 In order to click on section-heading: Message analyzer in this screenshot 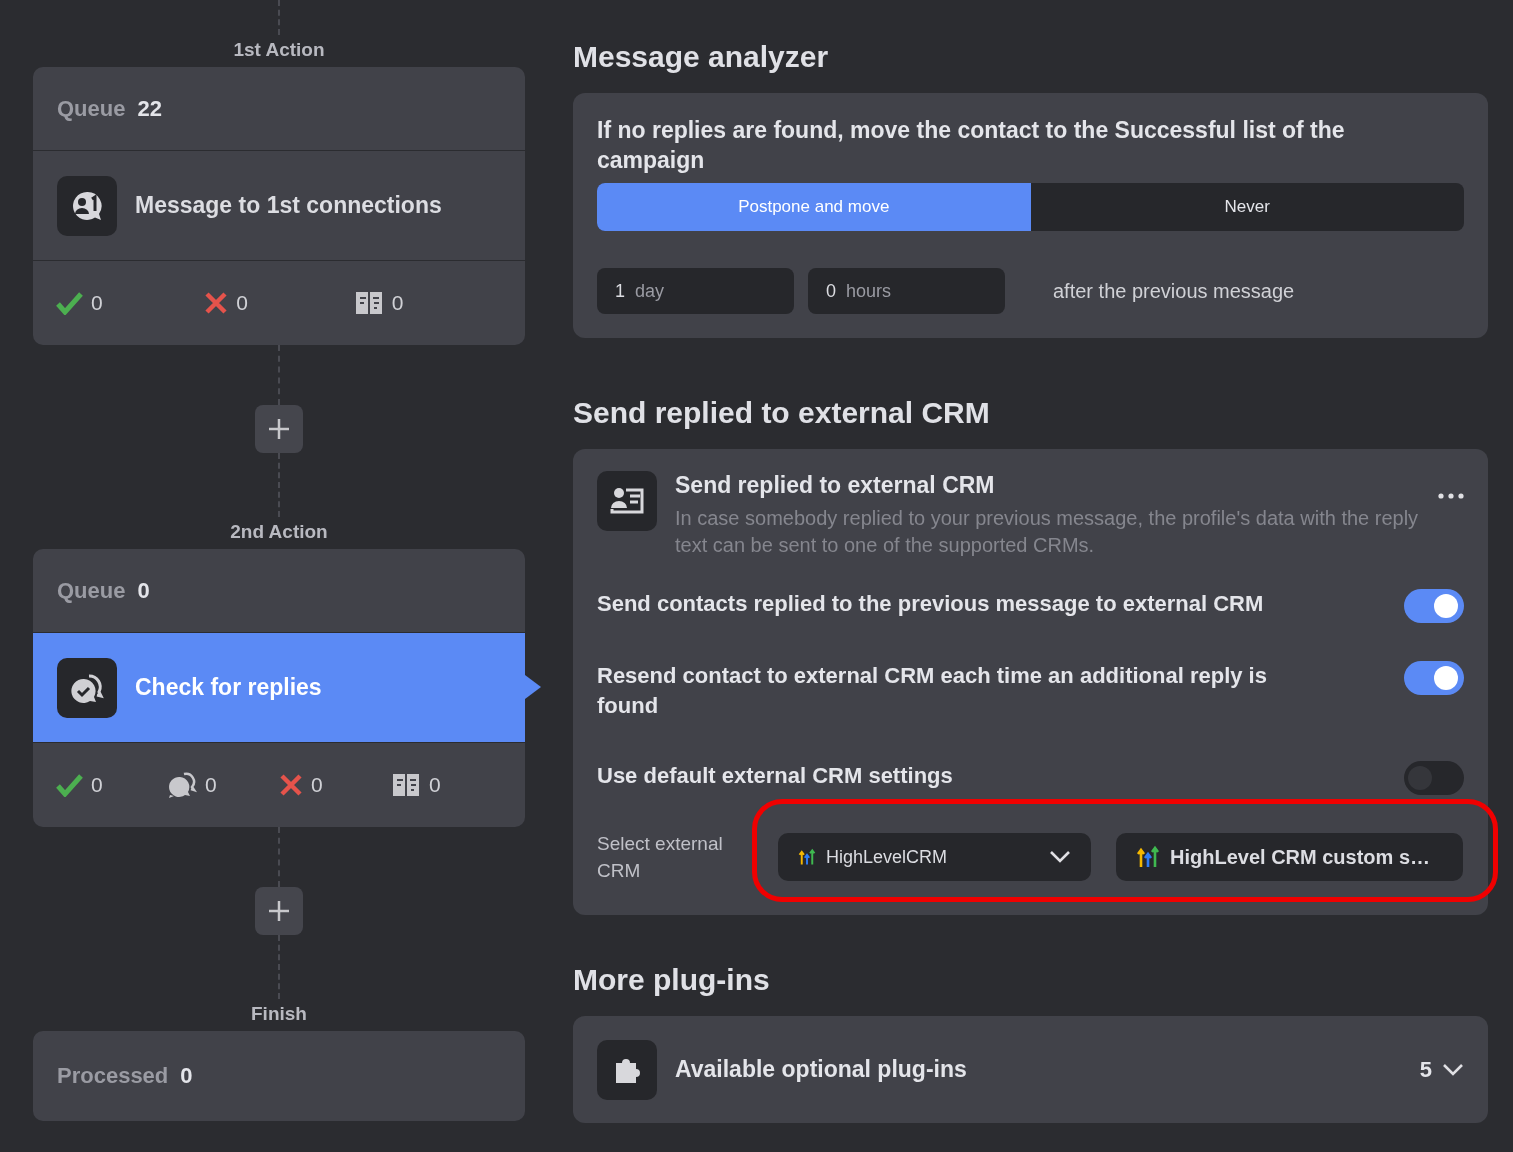, I will do `click(701, 57)`.